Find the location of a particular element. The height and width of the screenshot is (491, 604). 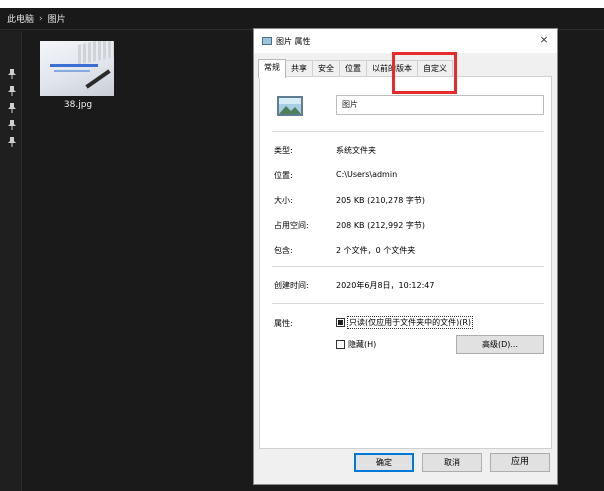

size-label: 大小: is located at coordinates (283, 200).